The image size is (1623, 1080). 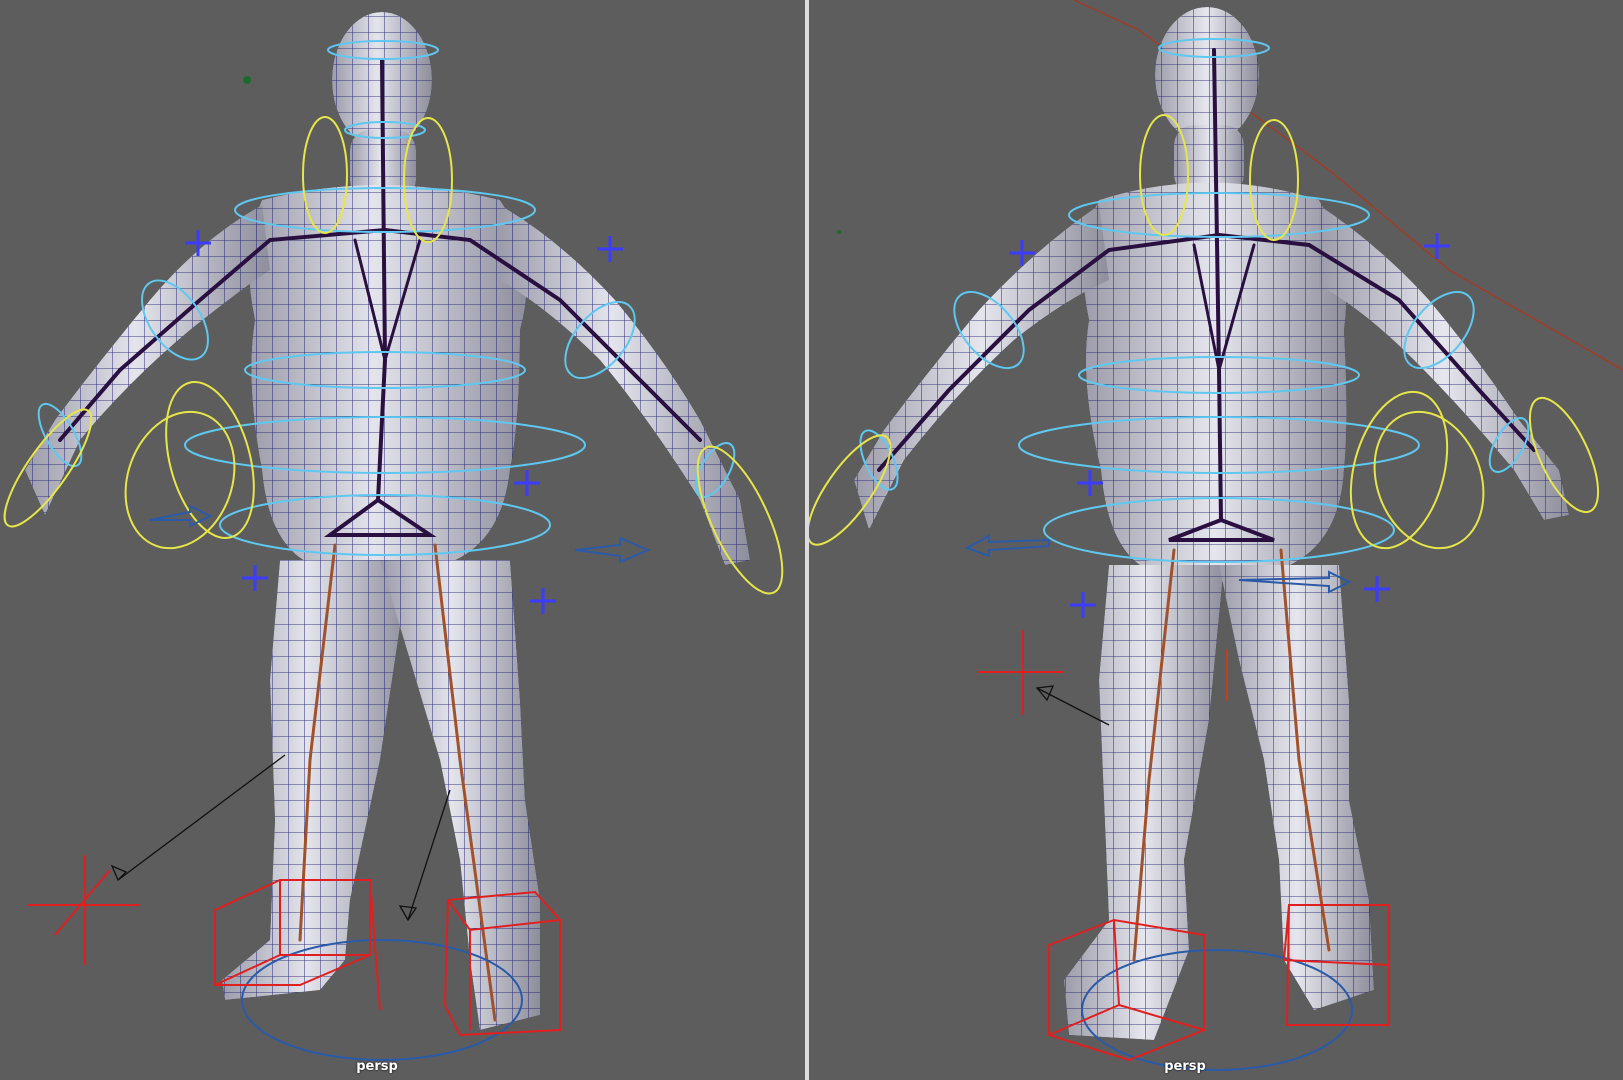 What do you see at coordinates (377, 1066) in the screenshot?
I see `camera-label-front: persp` at bounding box center [377, 1066].